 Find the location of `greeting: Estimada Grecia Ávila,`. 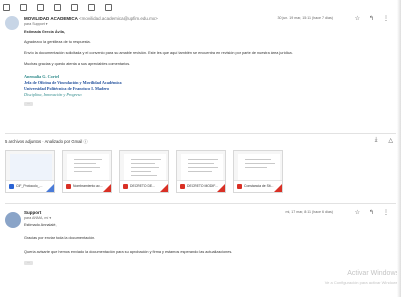

greeting: Estimada Grecia Ávila, is located at coordinates (44, 32).